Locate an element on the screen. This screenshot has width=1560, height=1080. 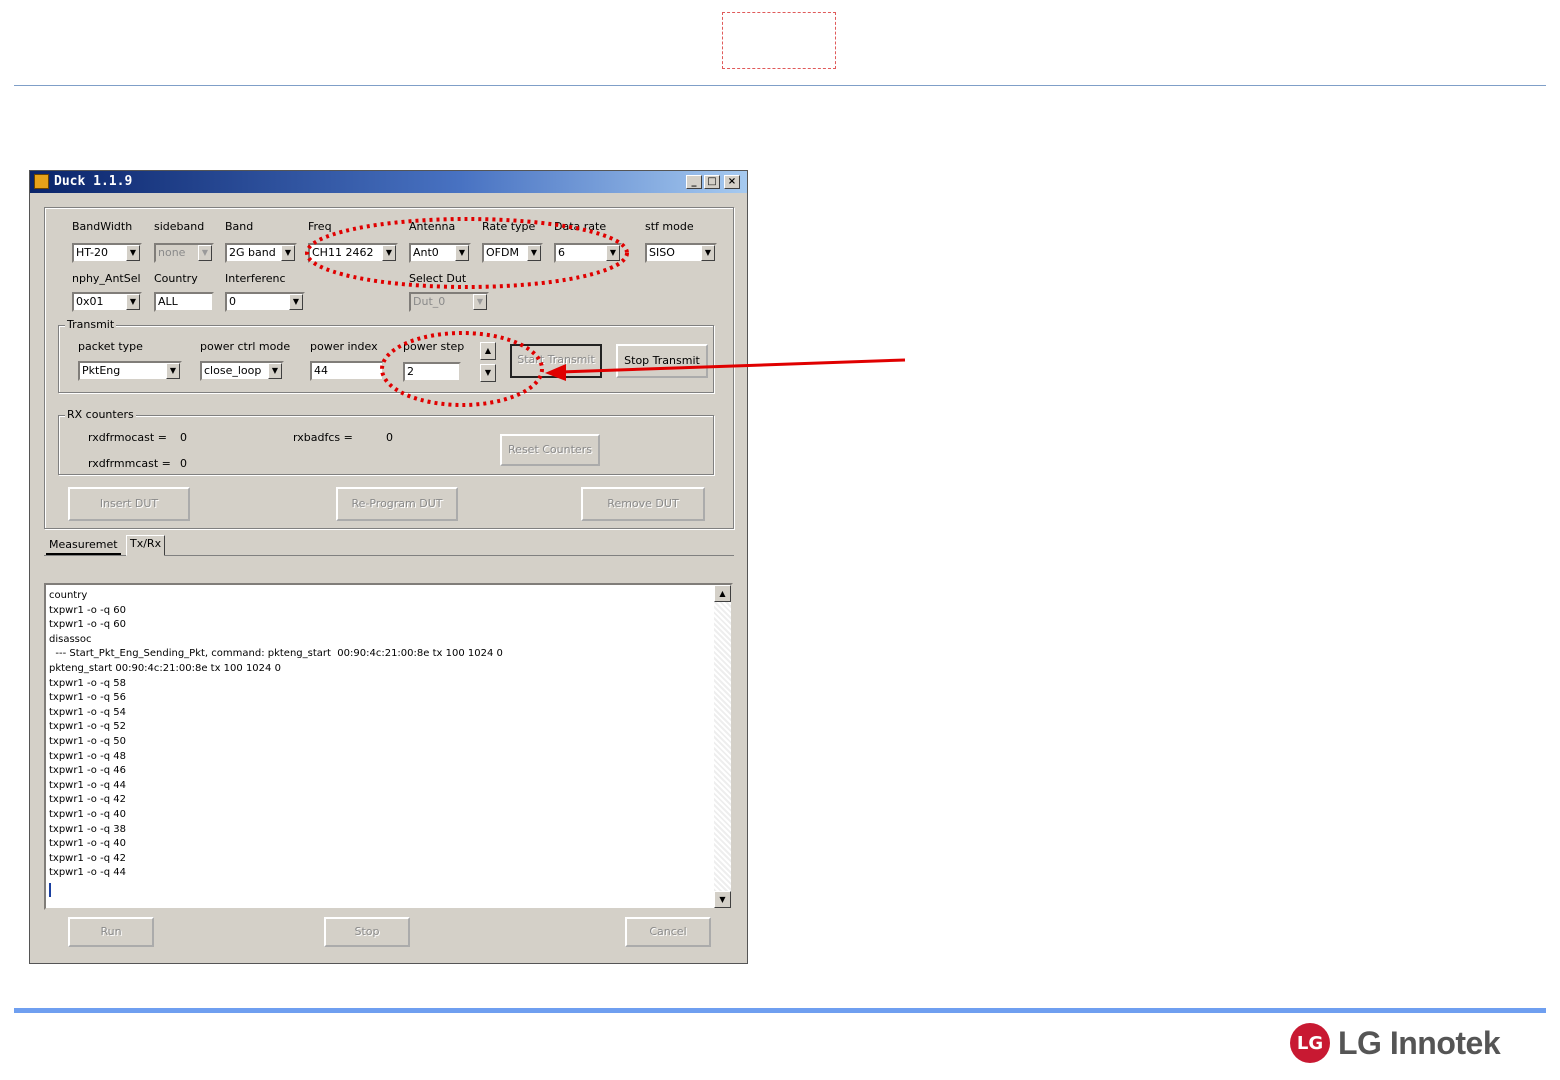
lg-innotek-logo: LG LG Innotek is located at coordinates (1395, 1043).